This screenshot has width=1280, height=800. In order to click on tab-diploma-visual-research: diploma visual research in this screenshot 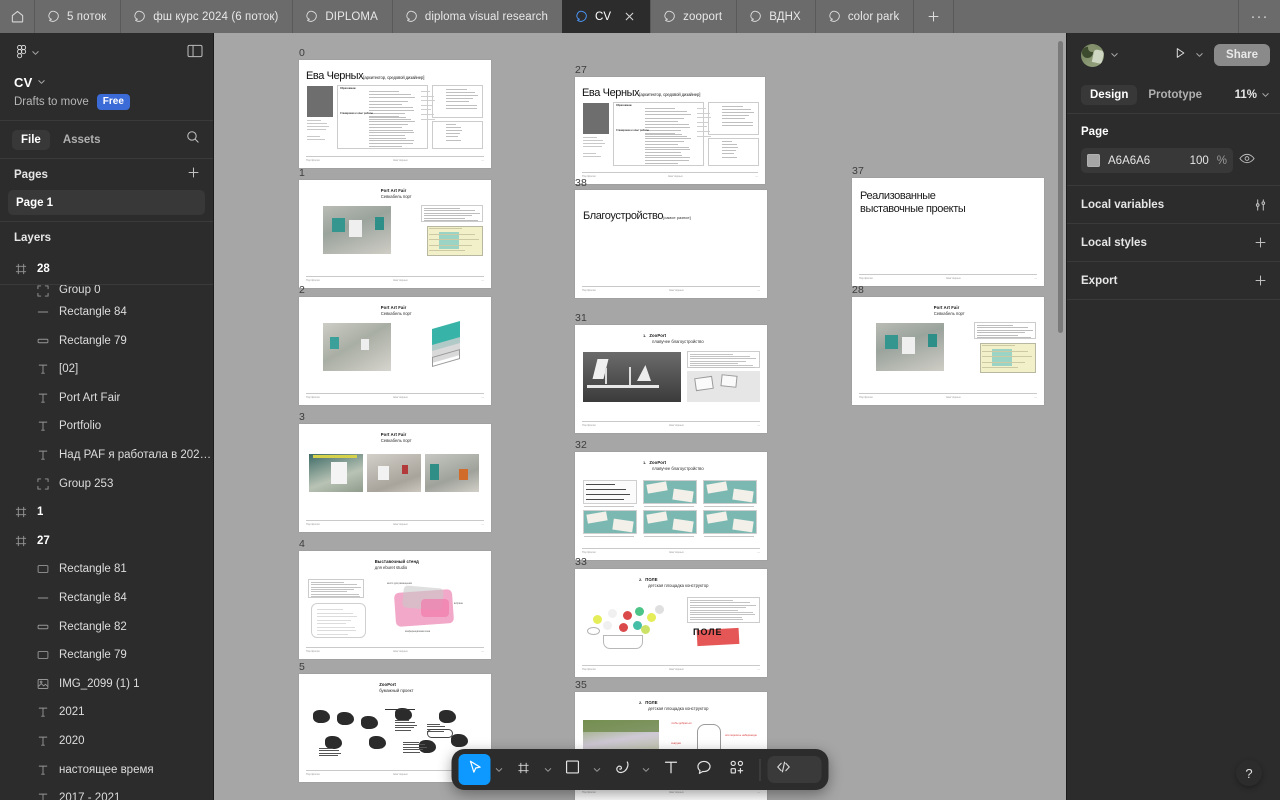, I will do `click(476, 16)`.